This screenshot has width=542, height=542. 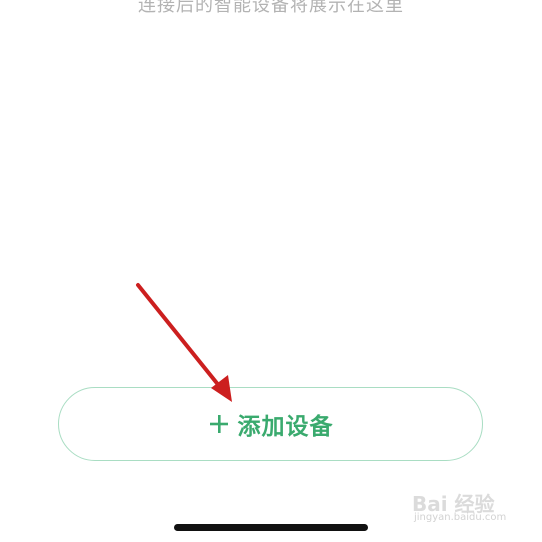 I want to click on watermark-url: jingyan.baidu.com, so click(x=460, y=517).